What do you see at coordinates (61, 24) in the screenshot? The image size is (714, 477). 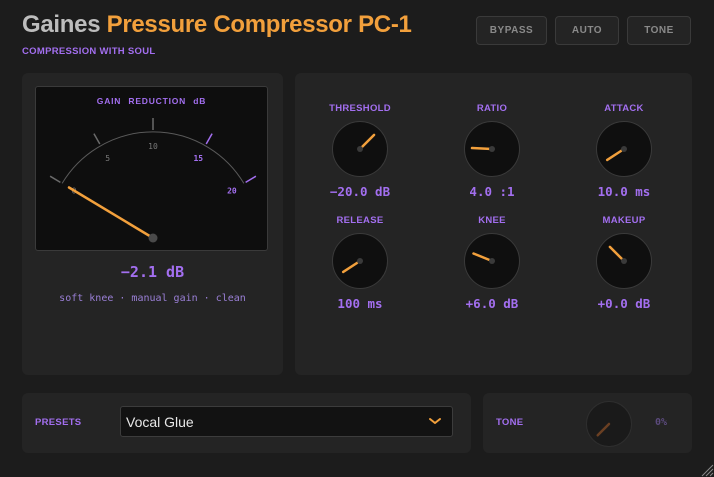 I see `brand-maker: Gaines` at bounding box center [61, 24].